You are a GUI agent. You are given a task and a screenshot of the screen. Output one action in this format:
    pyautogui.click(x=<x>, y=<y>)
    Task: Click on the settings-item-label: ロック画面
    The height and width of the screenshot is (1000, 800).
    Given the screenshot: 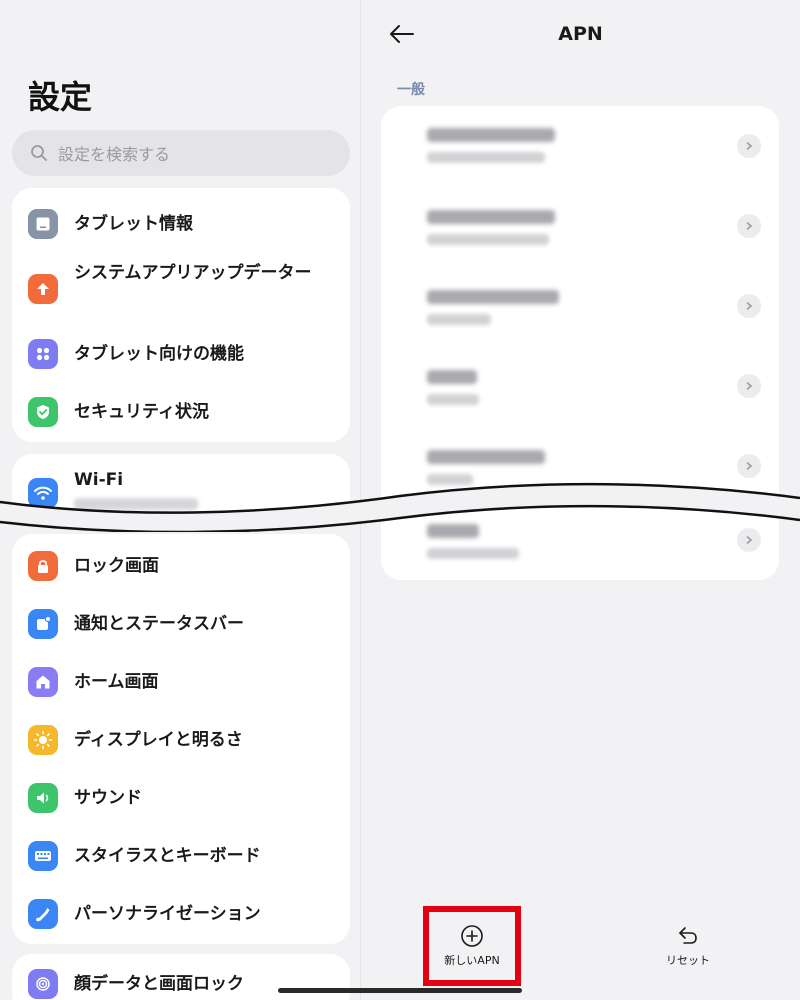 What is the action you would take?
    pyautogui.click(x=116, y=566)
    